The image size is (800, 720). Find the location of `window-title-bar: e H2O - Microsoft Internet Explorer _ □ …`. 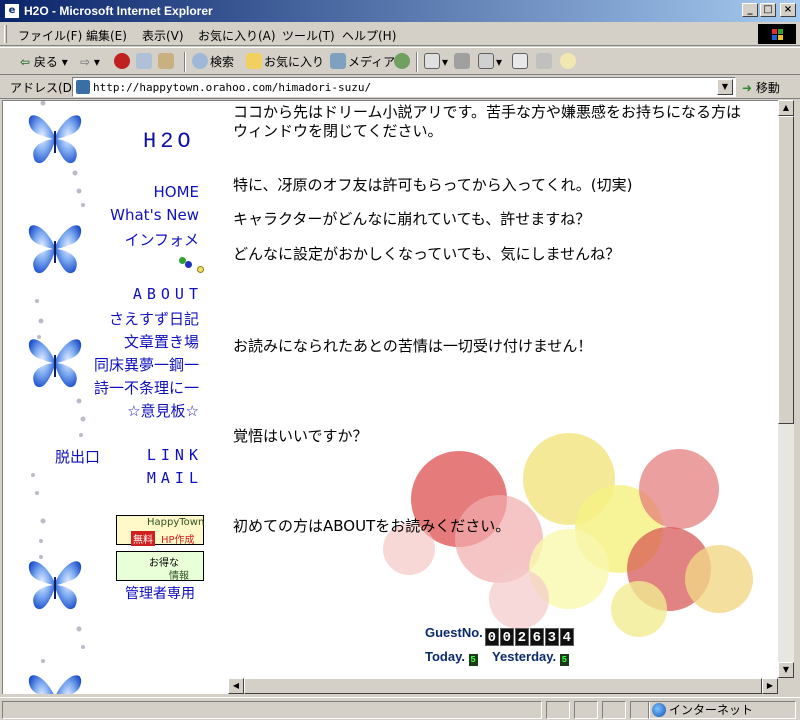

window-title-bar: e H2O - Microsoft Internet Explorer _ □ … is located at coordinates (400, 11).